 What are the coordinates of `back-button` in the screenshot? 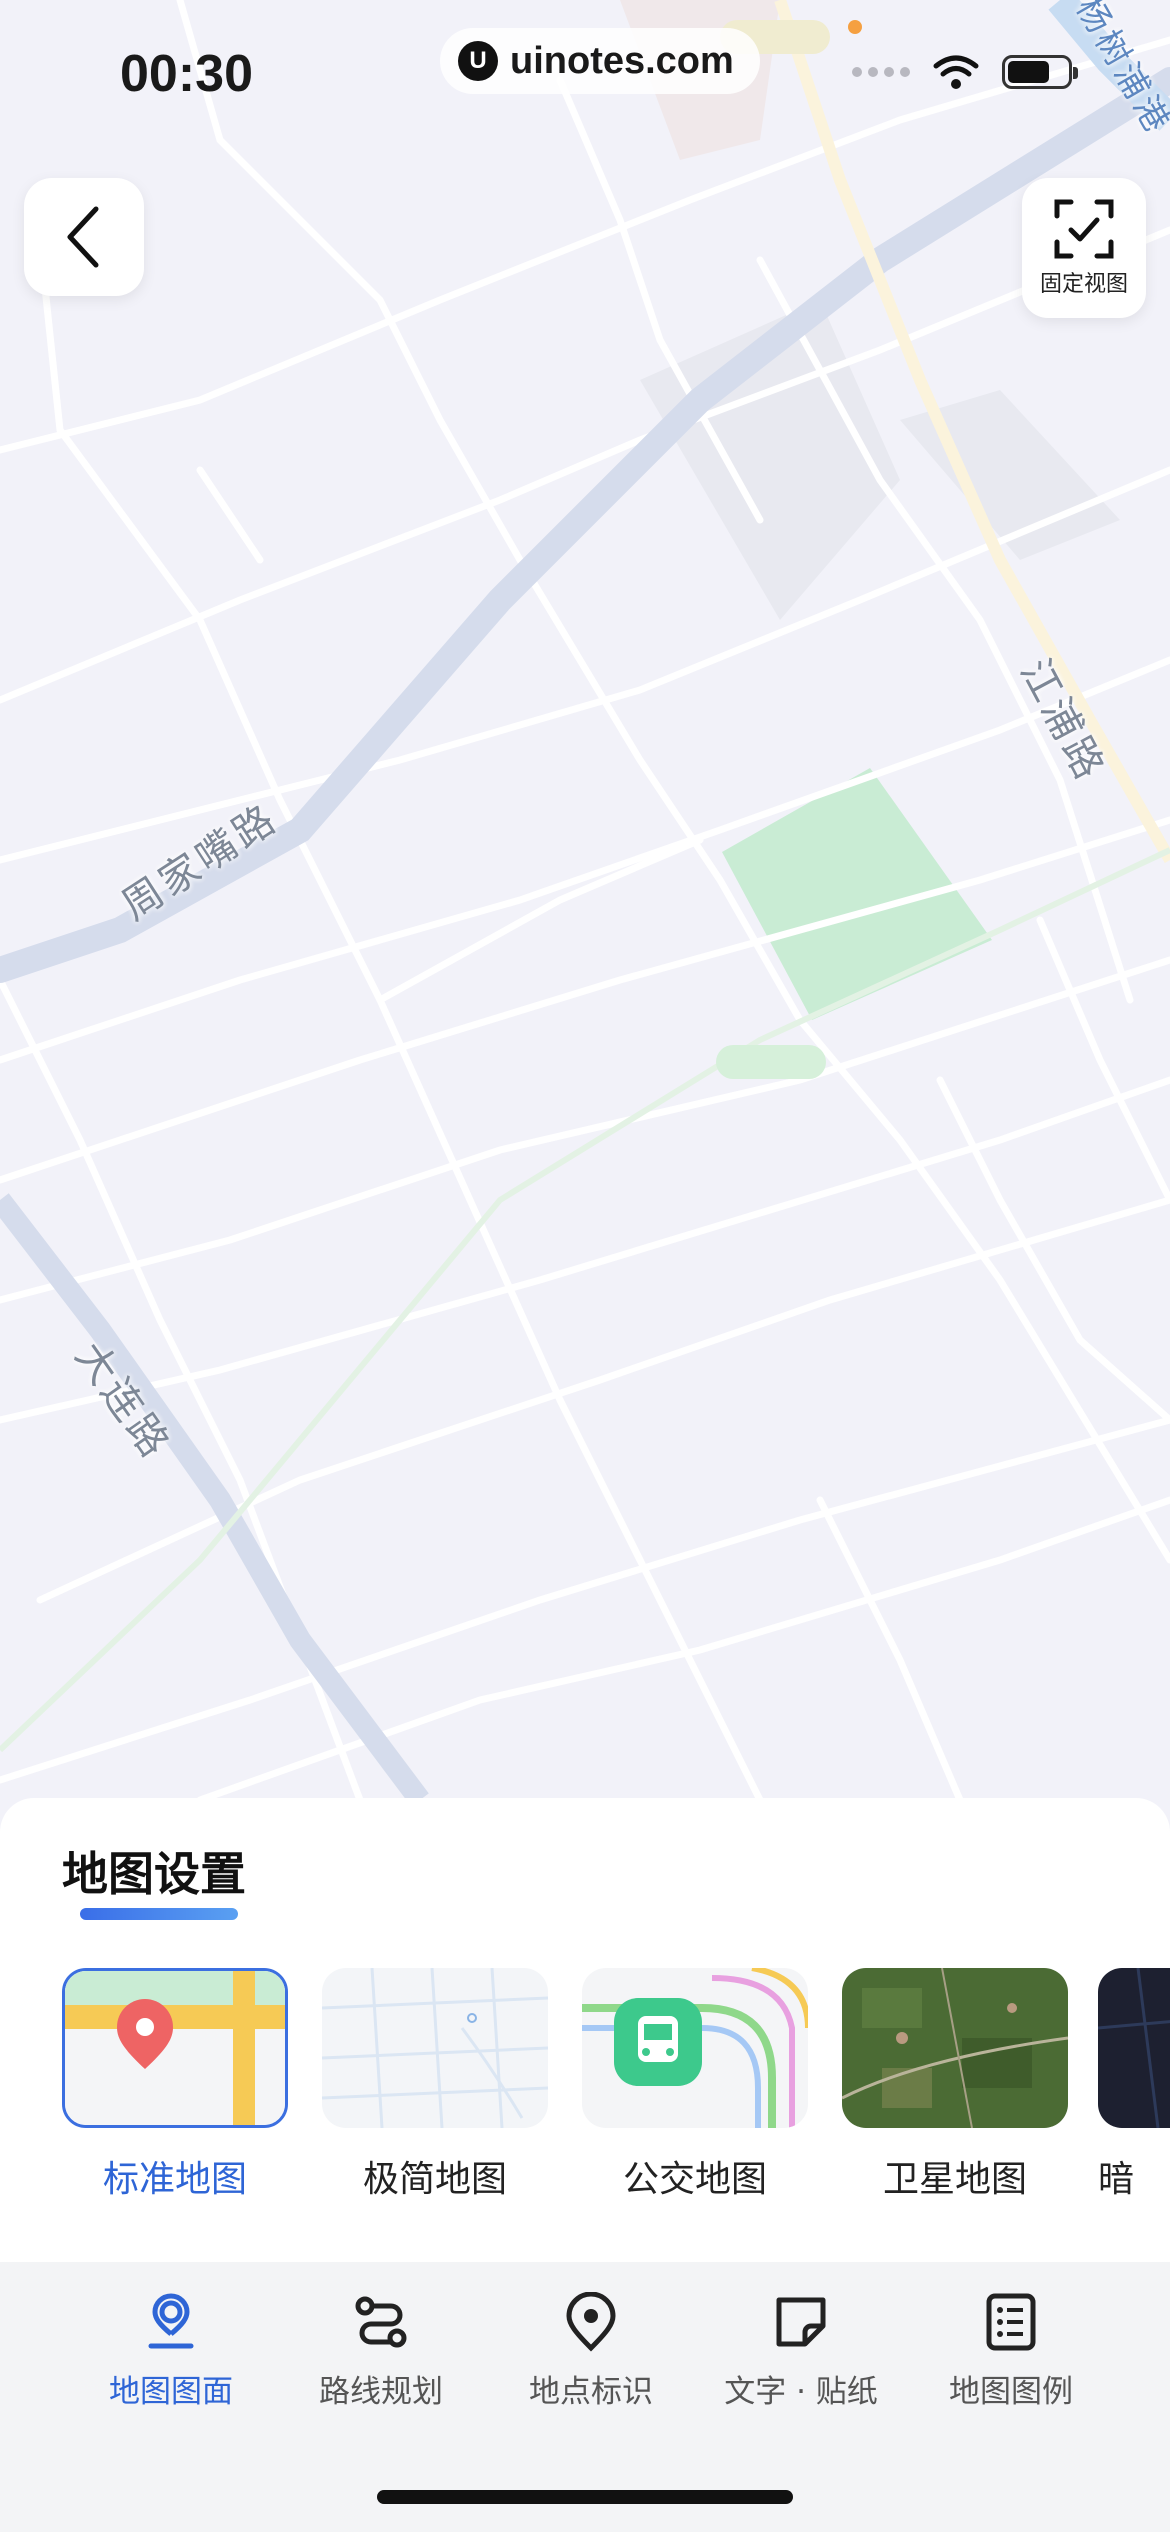 It's located at (84, 237).